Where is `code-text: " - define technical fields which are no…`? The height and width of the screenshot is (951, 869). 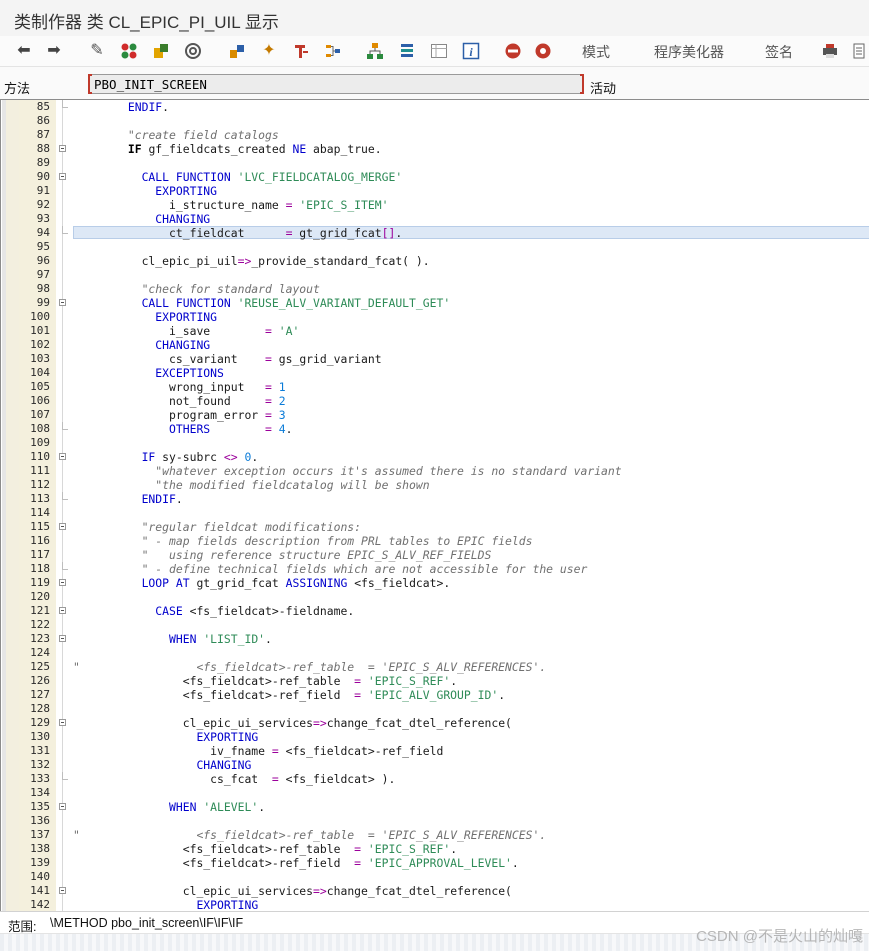 code-text: " - define technical fields which are no… is located at coordinates (330, 569).